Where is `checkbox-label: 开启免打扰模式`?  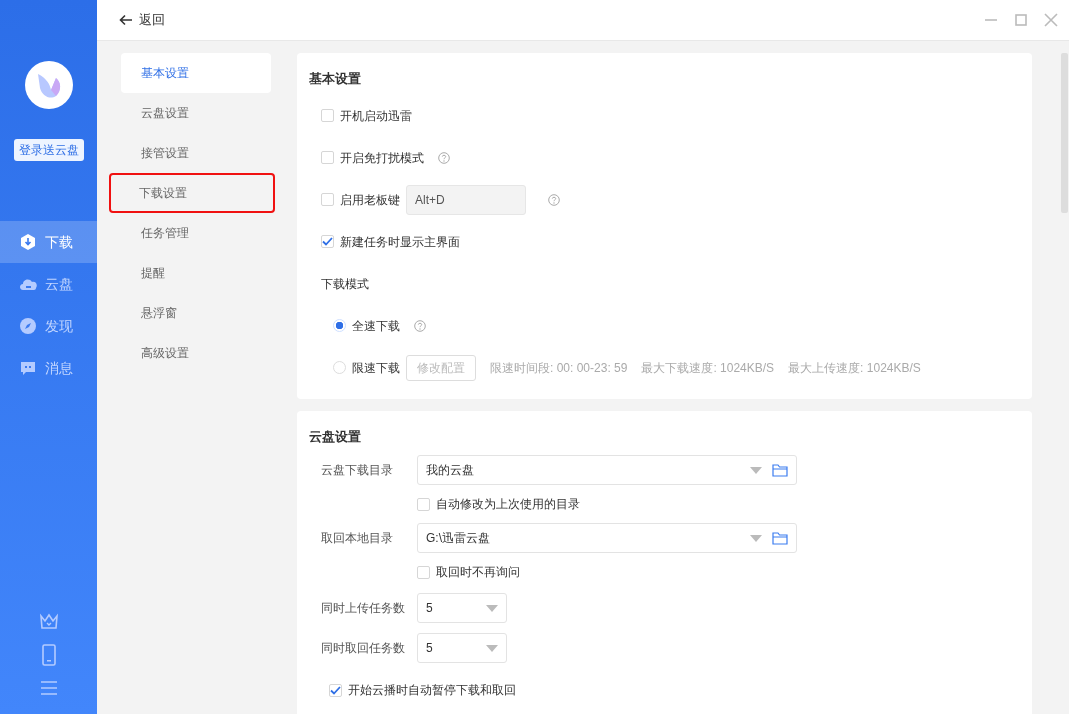 checkbox-label: 开启免打扰模式 is located at coordinates (382, 158).